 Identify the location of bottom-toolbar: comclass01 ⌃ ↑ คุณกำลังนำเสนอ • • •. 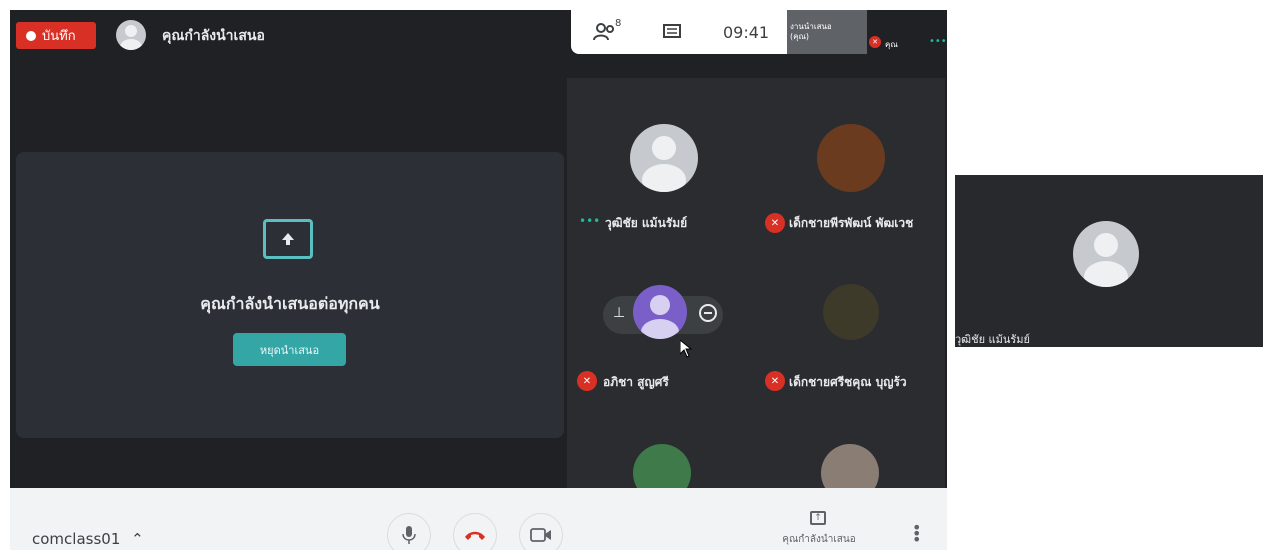
(478, 519).